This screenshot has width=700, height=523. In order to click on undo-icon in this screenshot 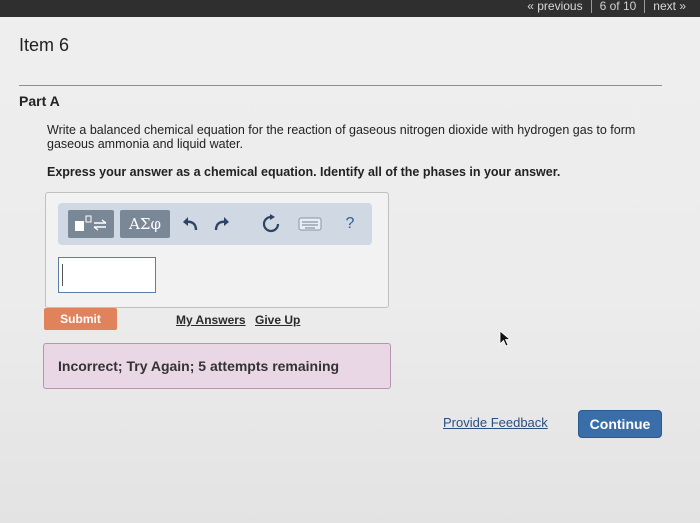, I will do `click(190, 224)`.